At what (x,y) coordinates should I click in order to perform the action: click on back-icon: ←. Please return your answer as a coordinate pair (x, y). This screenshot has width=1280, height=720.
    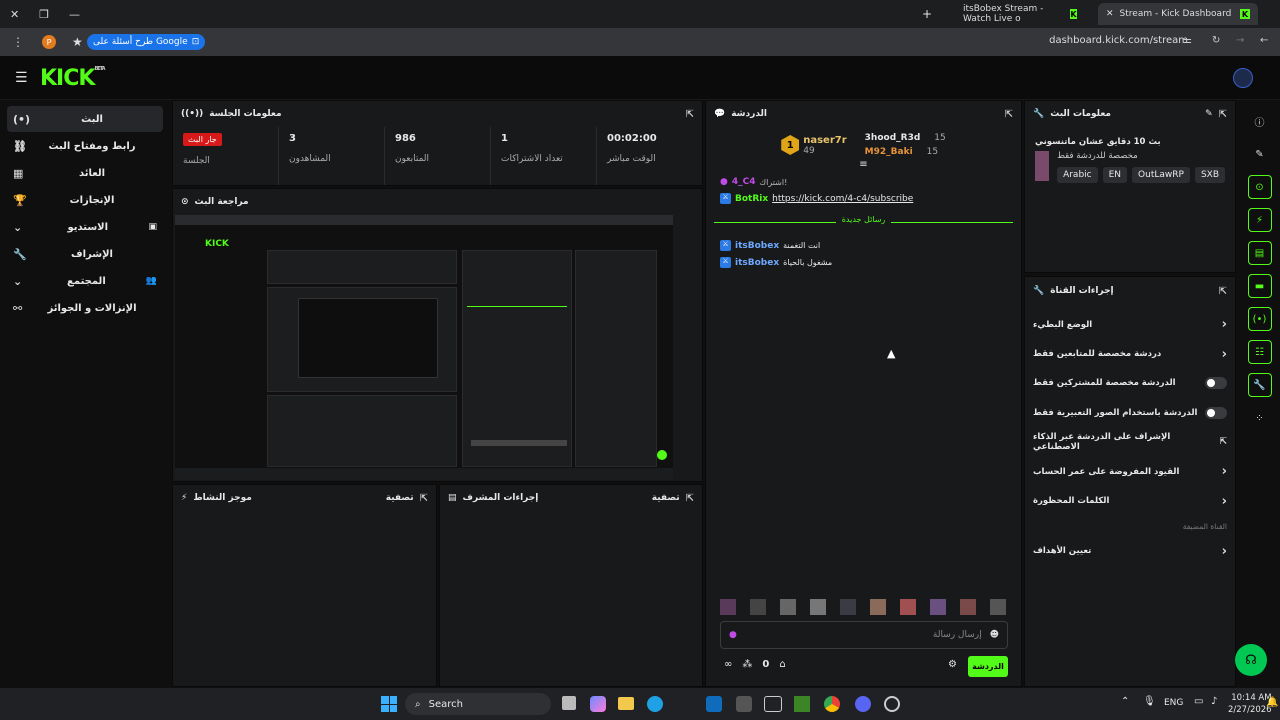
    Looking at the image, I should click on (1264, 40).